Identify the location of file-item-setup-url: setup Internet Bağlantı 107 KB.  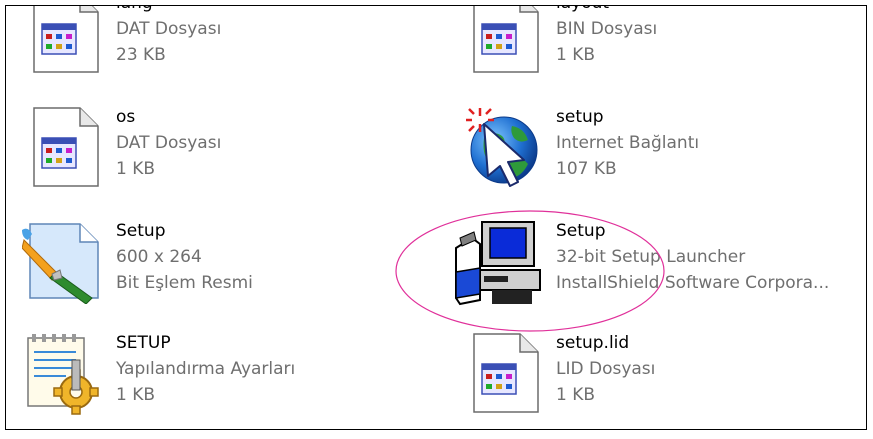
(664, 154).